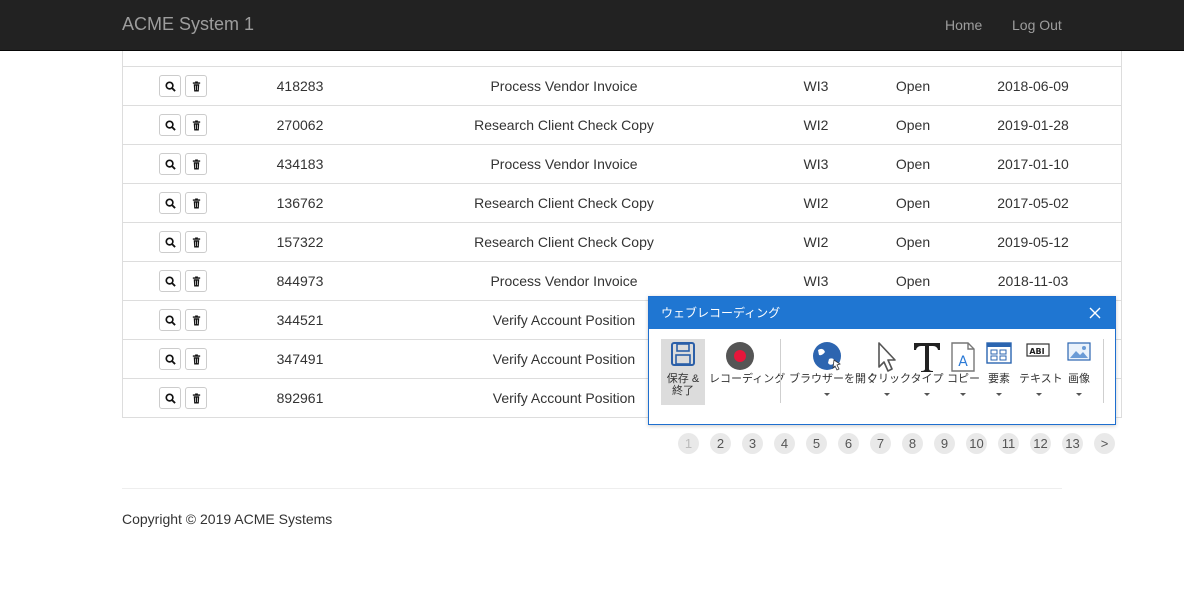  I want to click on picture-icon, so click(1079, 354).